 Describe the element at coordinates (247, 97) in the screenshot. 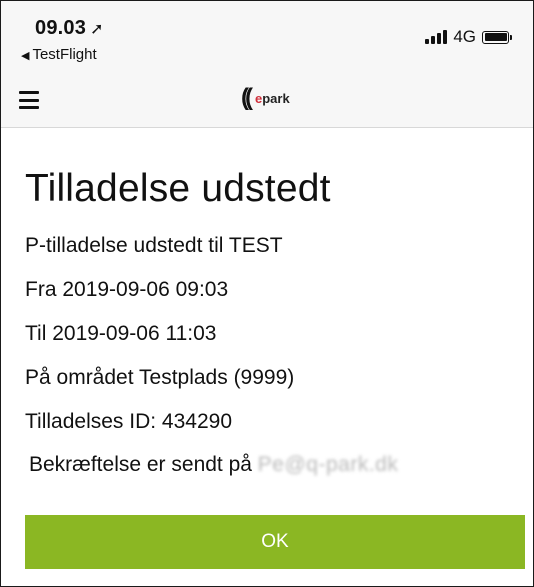

I see `logo-brackets: ((` at that location.